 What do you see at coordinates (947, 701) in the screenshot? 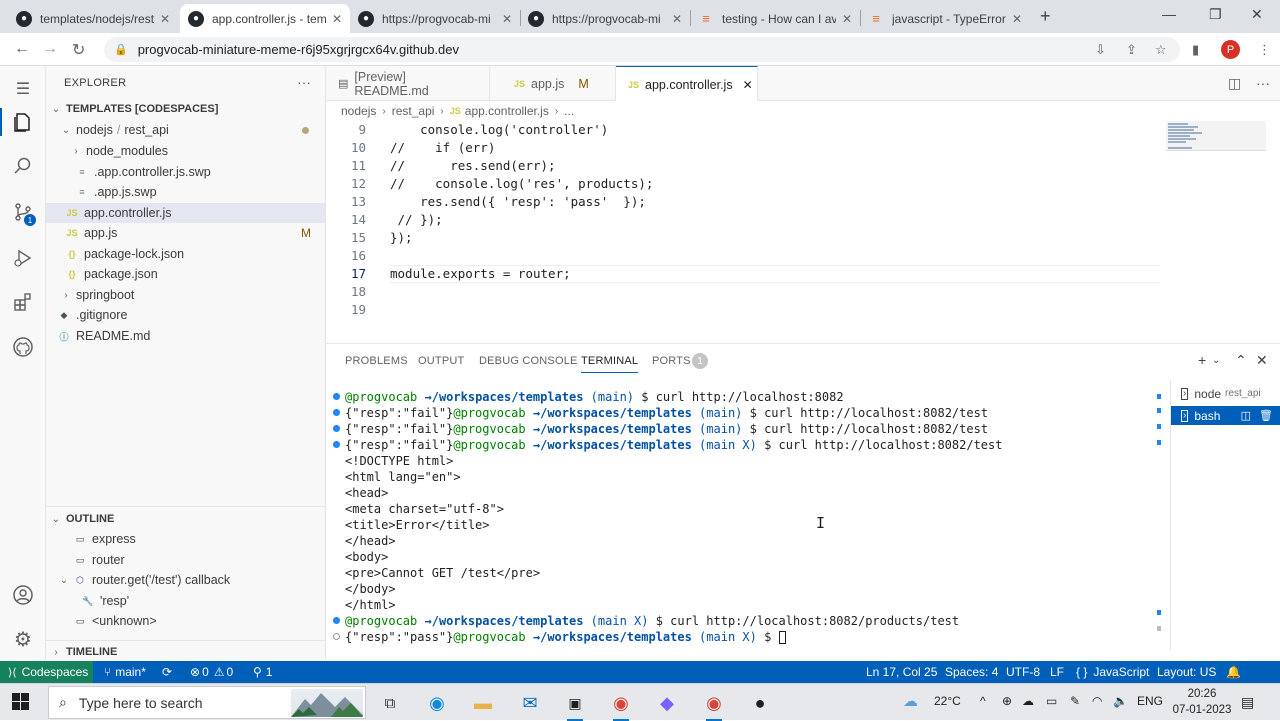
I see `temperature: 22°C` at bounding box center [947, 701].